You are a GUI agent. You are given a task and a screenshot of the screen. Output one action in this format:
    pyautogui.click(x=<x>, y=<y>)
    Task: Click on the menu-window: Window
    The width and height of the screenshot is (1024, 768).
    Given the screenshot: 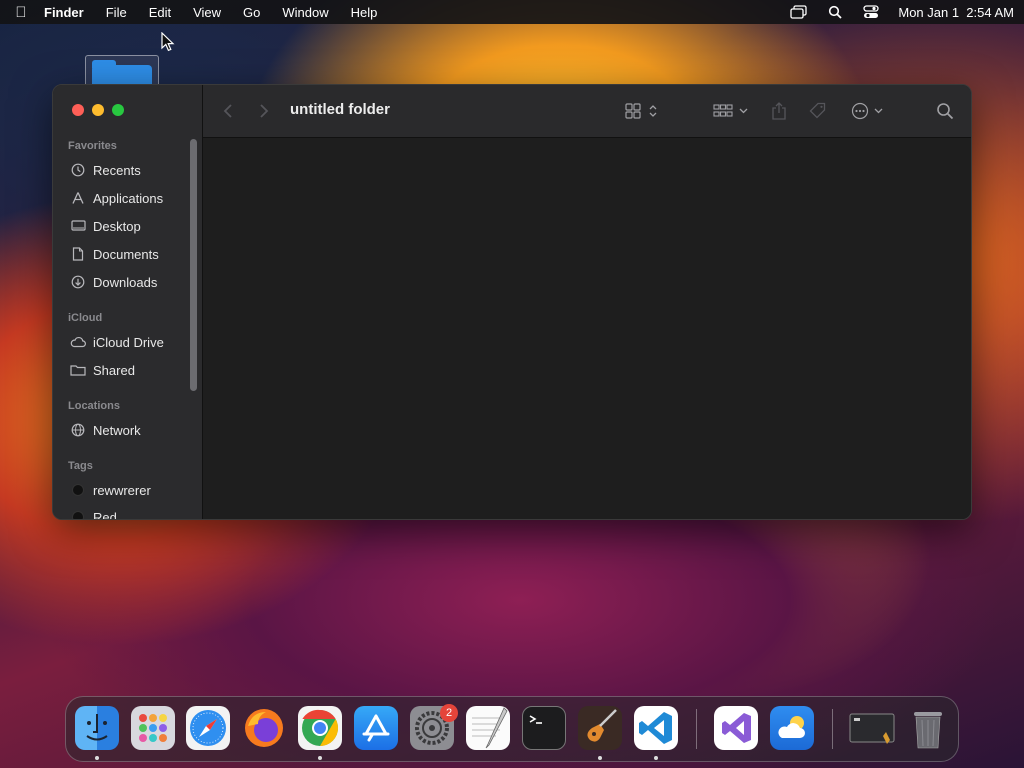 What is the action you would take?
    pyautogui.click(x=305, y=12)
    